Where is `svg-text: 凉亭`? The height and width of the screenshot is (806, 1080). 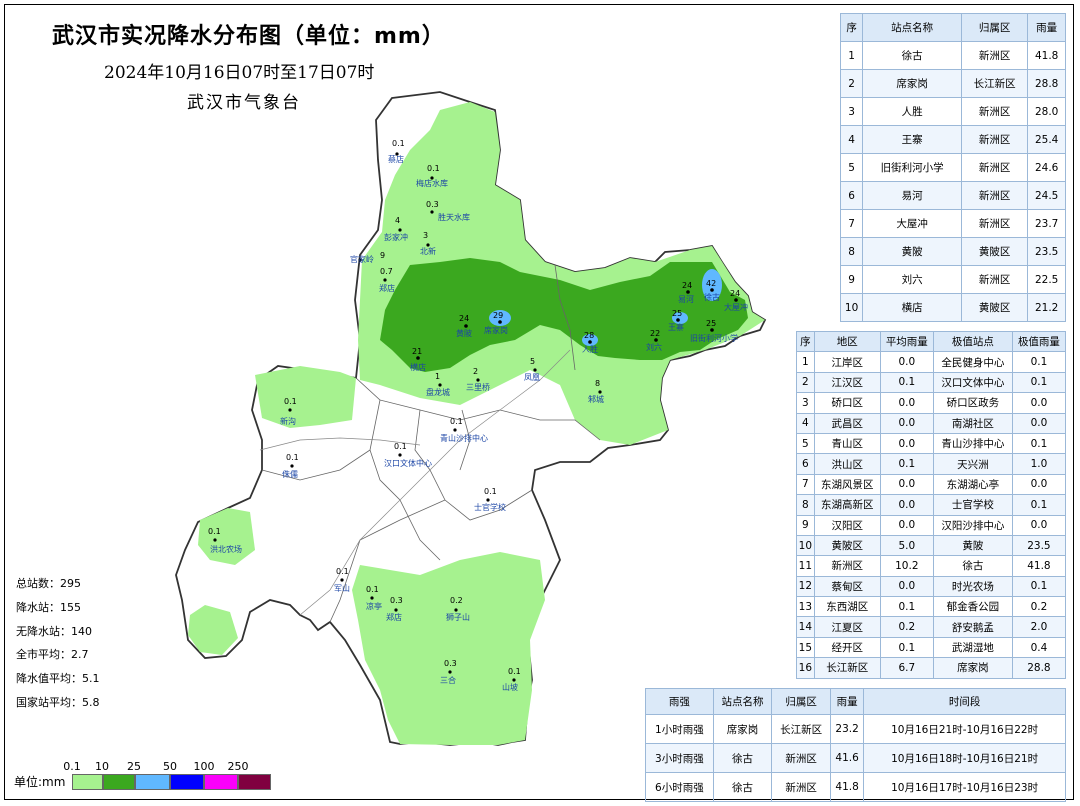
svg-text: 凉亭 is located at coordinates (374, 606).